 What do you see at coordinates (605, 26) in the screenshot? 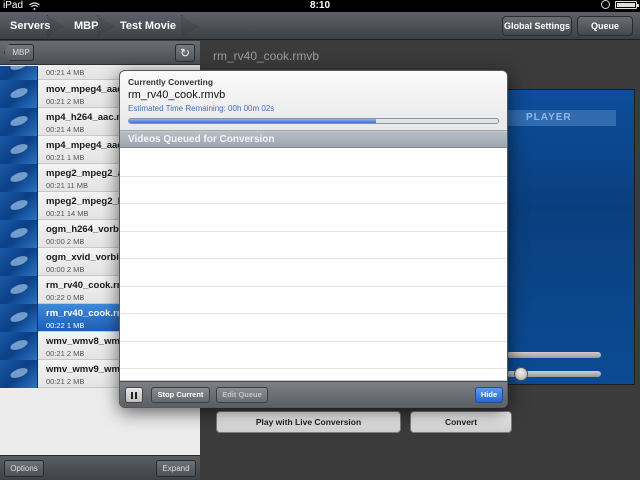
I see `queue-button: Queue` at bounding box center [605, 26].